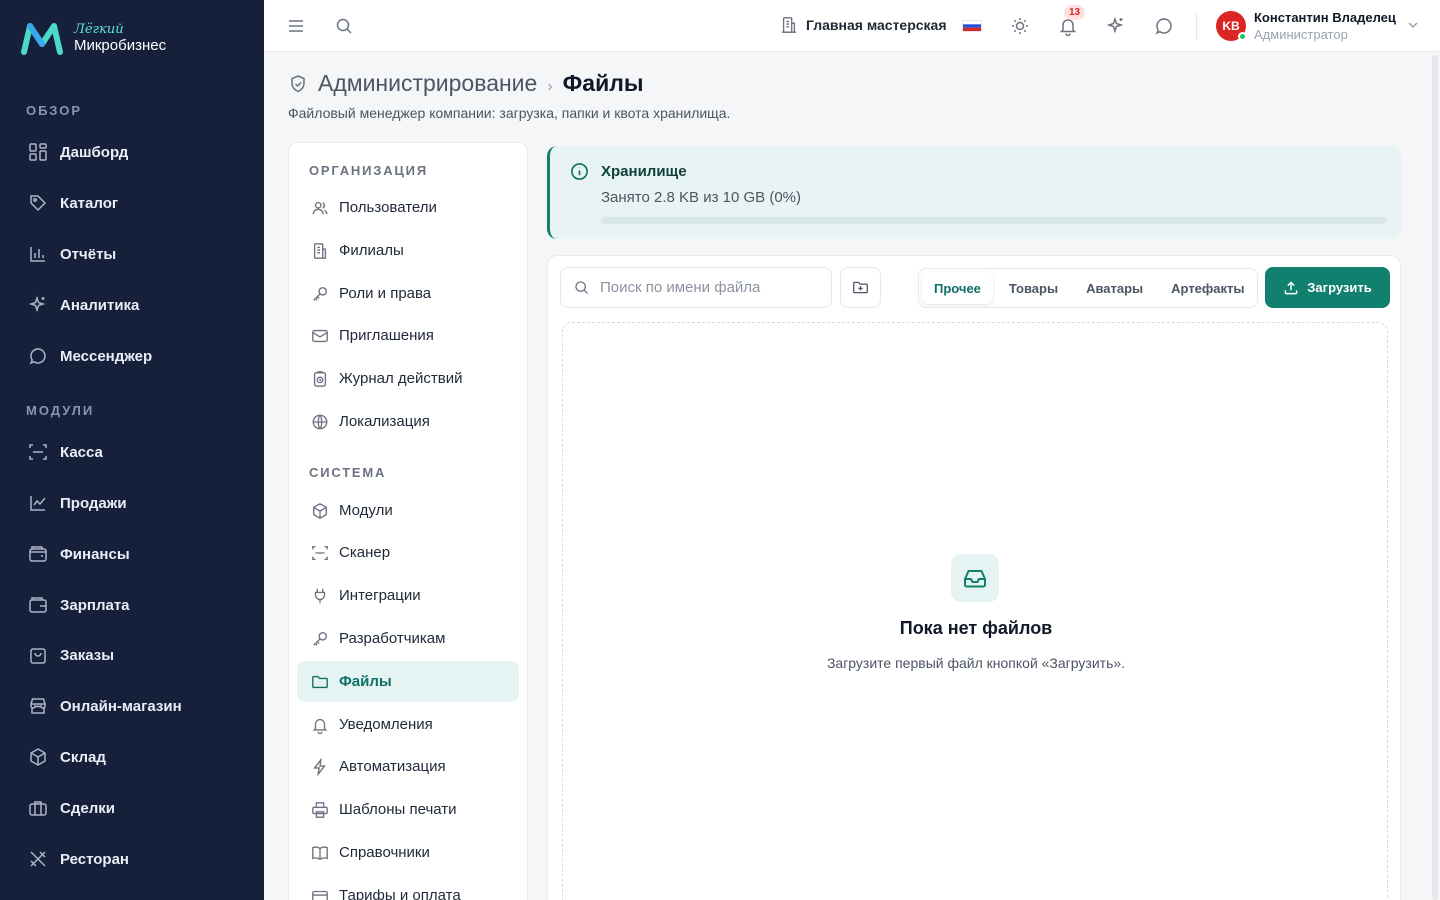 The height and width of the screenshot is (900, 1440). I want to click on sidebar-item-label: Дашборд, so click(94, 152).